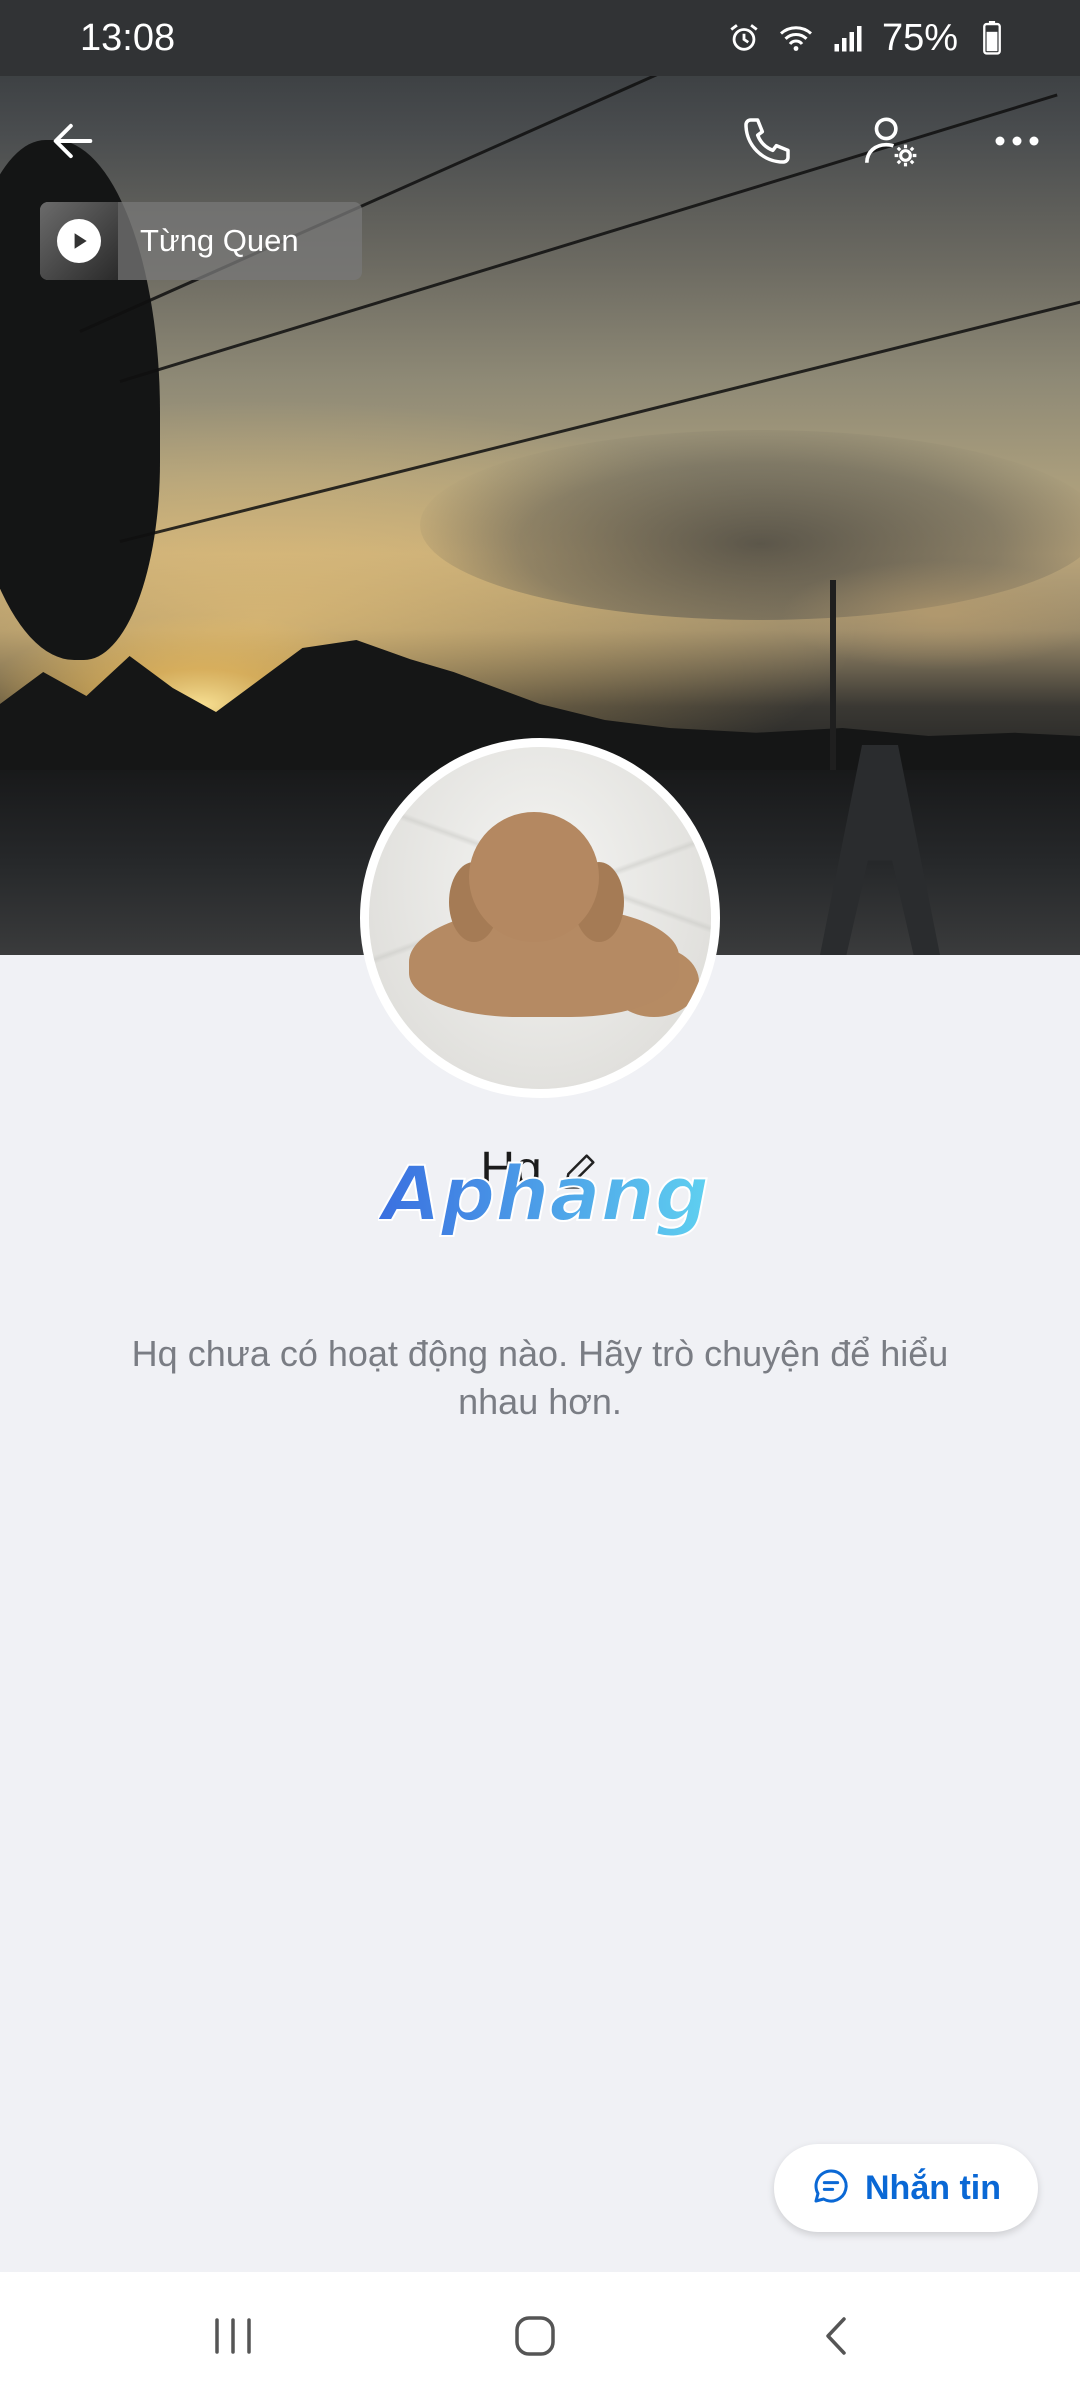 This screenshot has width=1080, height=2400. What do you see at coordinates (919, 37) in the screenshot?
I see `battery-percent: 75%` at bounding box center [919, 37].